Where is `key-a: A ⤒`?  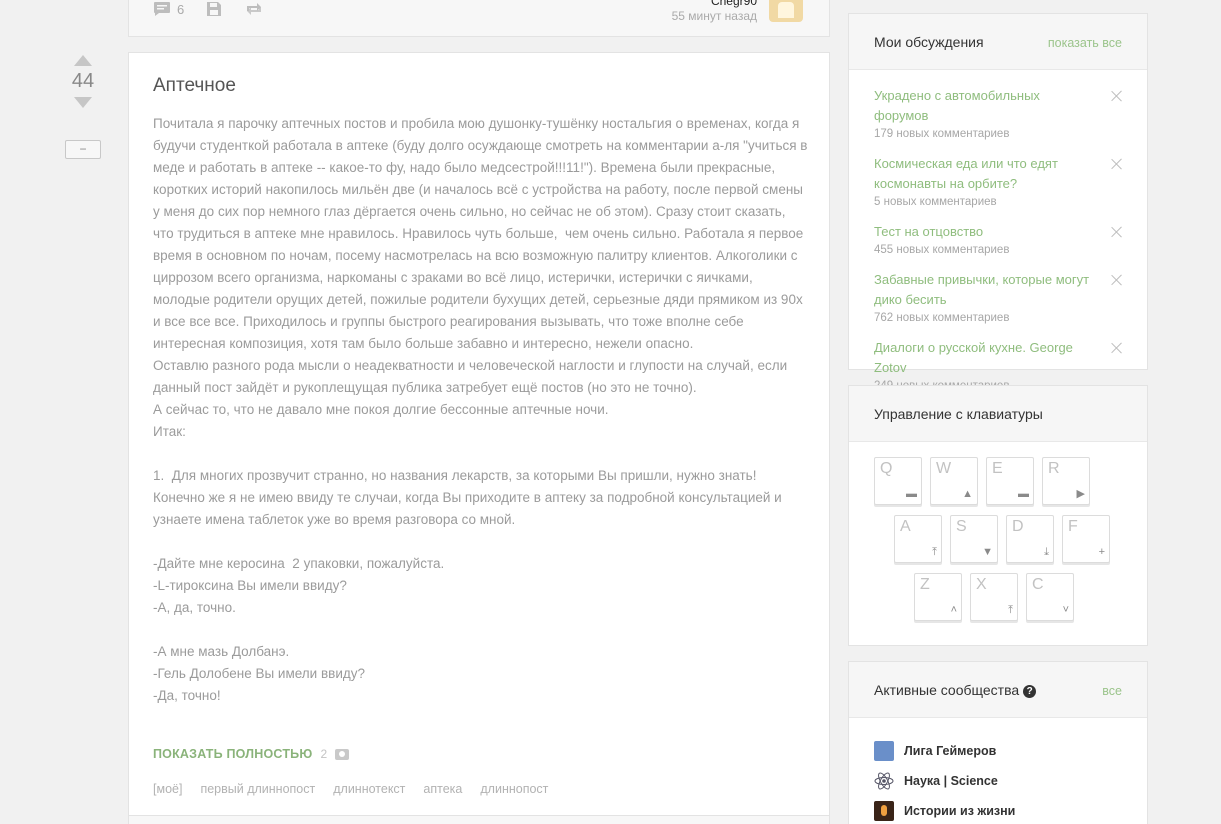 key-a: A ⤒ is located at coordinates (918, 539).